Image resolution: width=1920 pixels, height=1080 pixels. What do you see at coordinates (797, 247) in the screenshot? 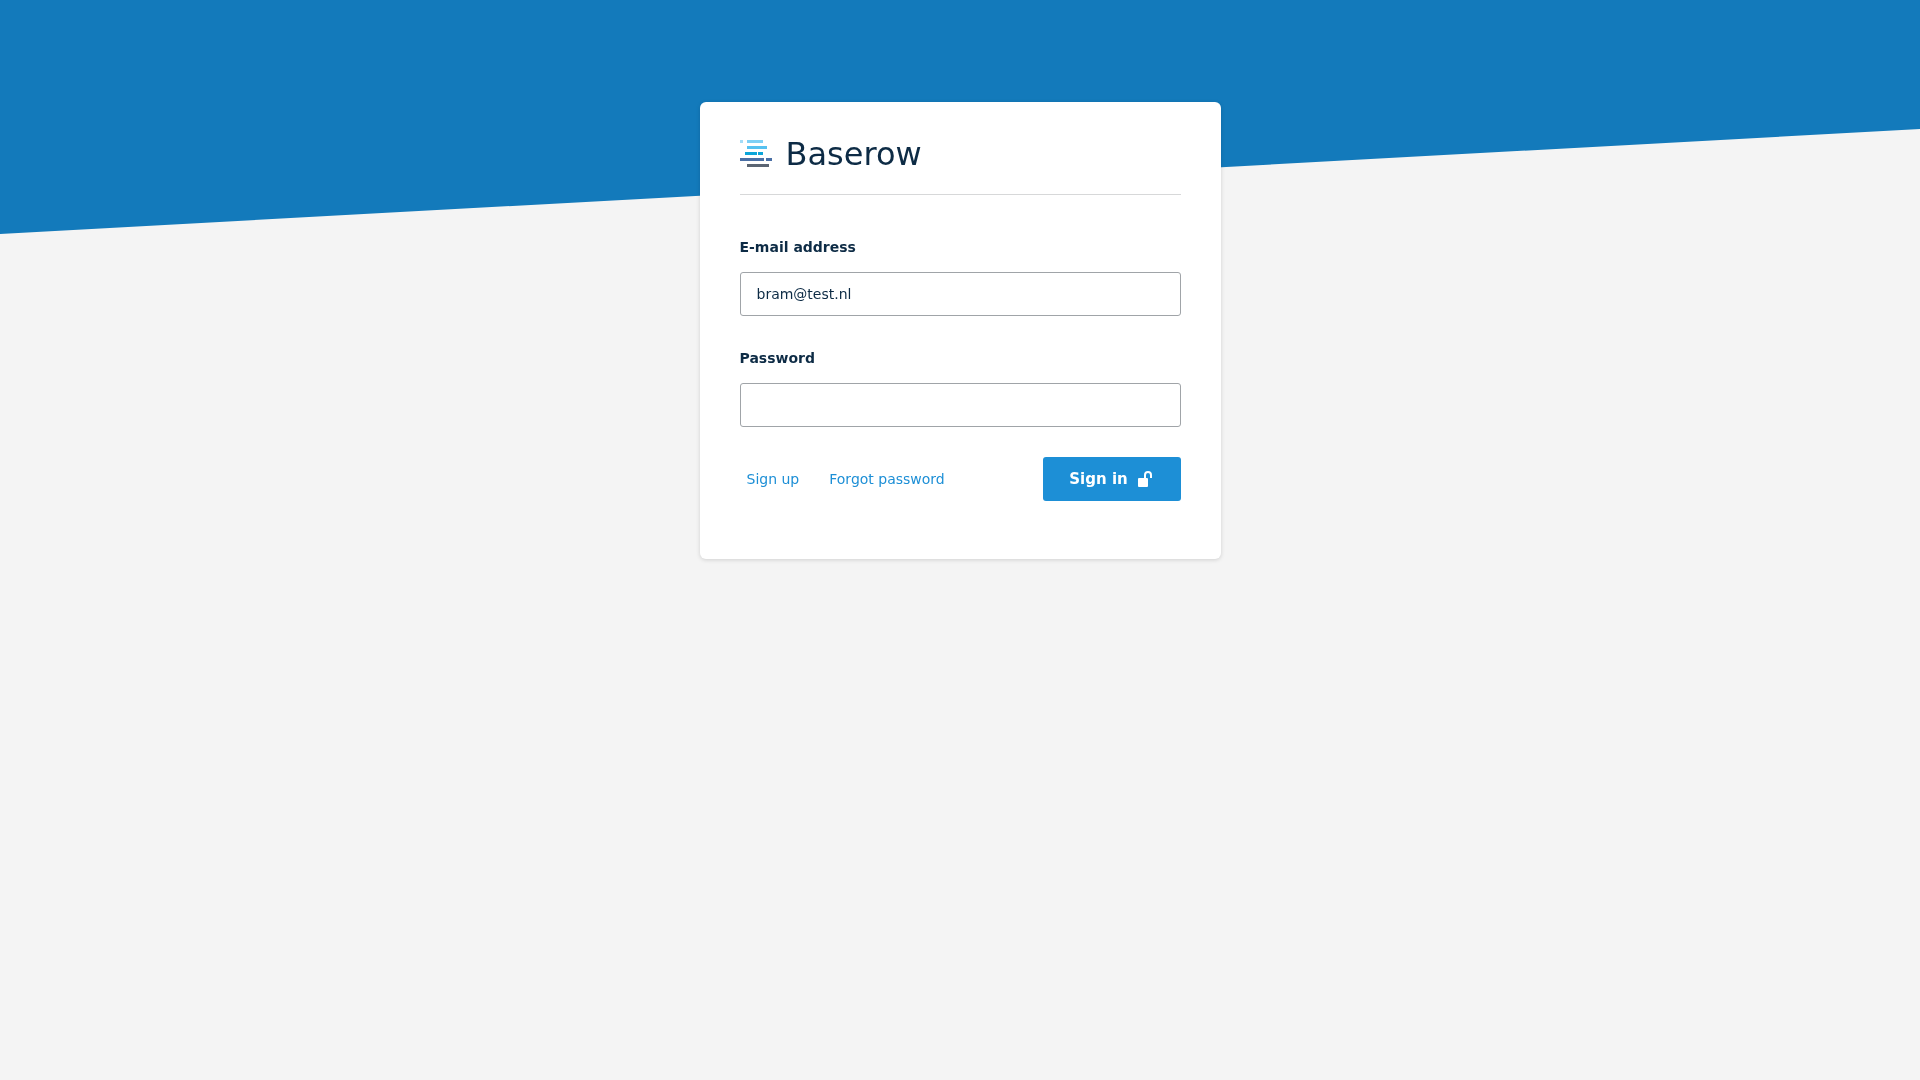
I see `field-label: E-mail address` at bounding box center [797, 247].